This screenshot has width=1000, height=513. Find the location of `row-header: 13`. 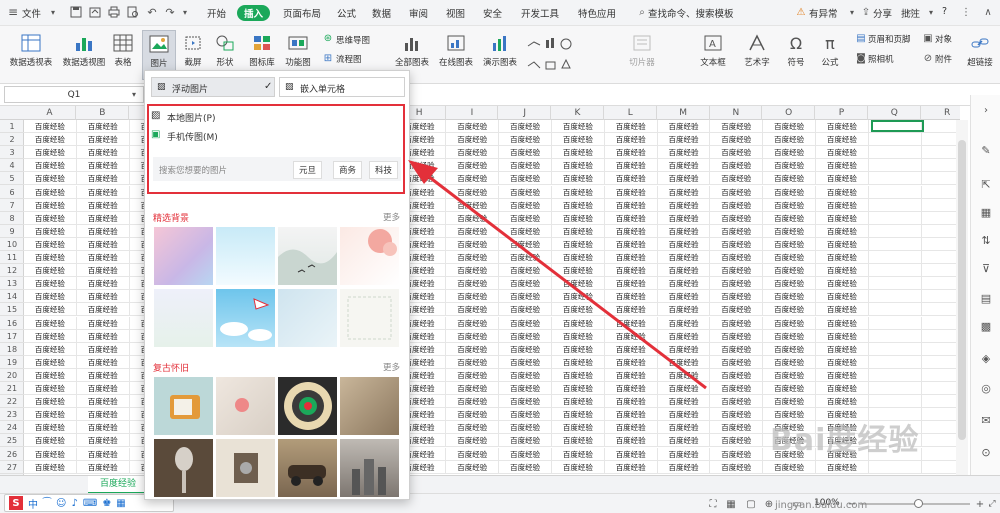

row-header: 13 is located at coordinates (12, 284).